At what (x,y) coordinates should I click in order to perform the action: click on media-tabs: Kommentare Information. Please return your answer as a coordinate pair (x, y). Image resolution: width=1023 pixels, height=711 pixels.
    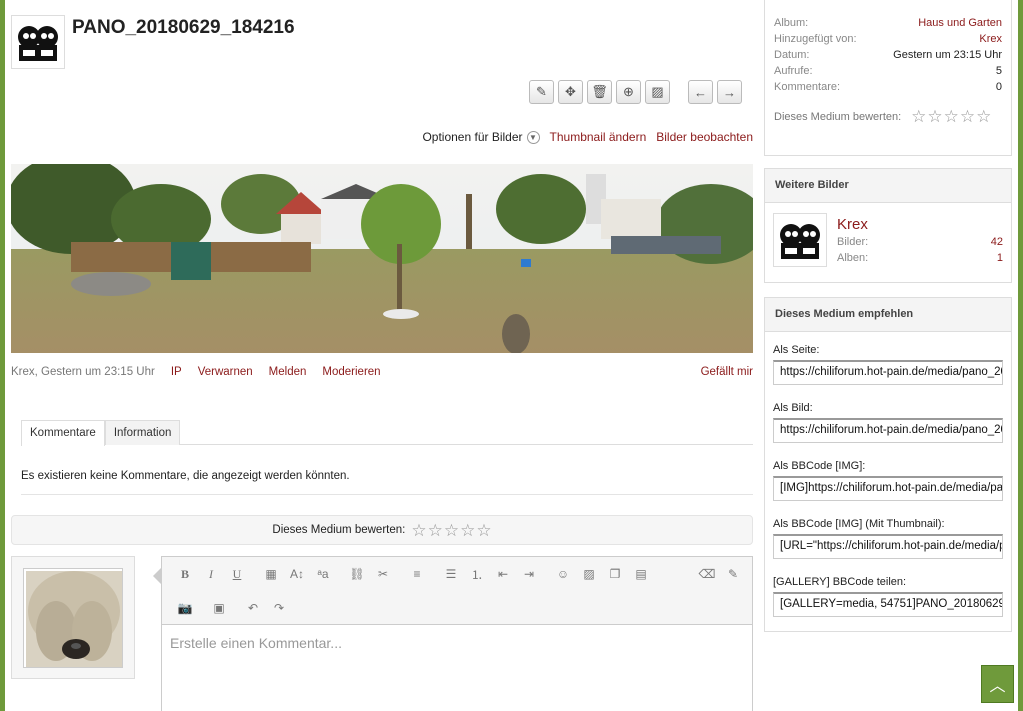
    Looking at the image, I should click on (387, 433).